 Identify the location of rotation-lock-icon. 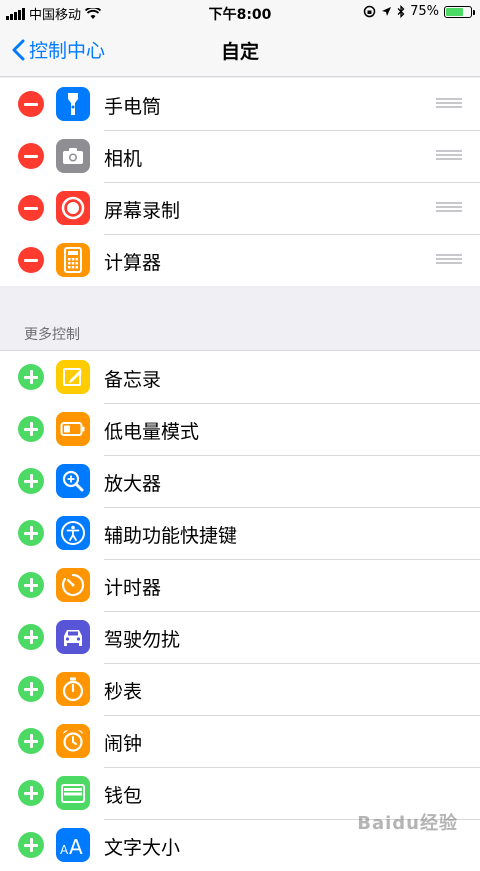
(369, 11).